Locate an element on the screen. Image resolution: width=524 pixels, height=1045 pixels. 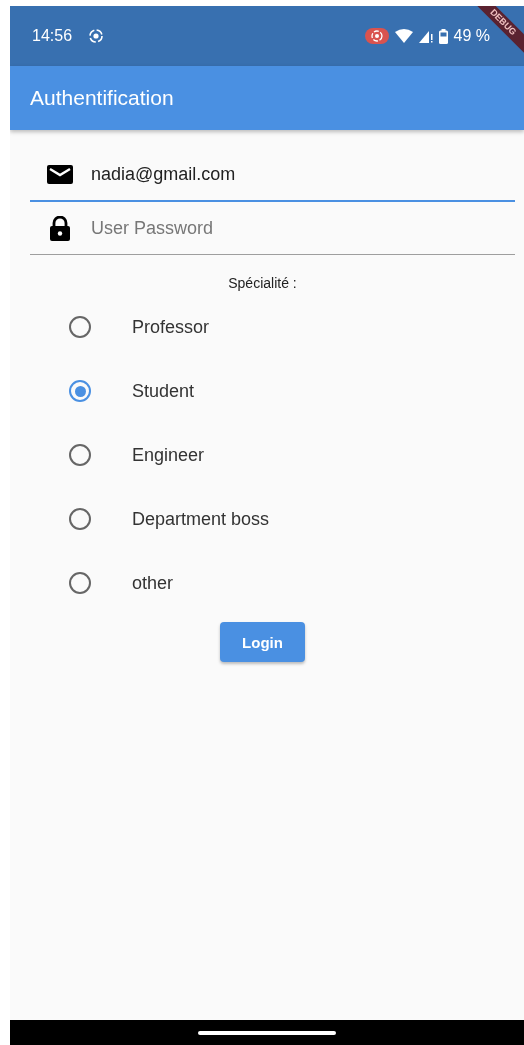
option-label: other is located at coordinates (153, 583).